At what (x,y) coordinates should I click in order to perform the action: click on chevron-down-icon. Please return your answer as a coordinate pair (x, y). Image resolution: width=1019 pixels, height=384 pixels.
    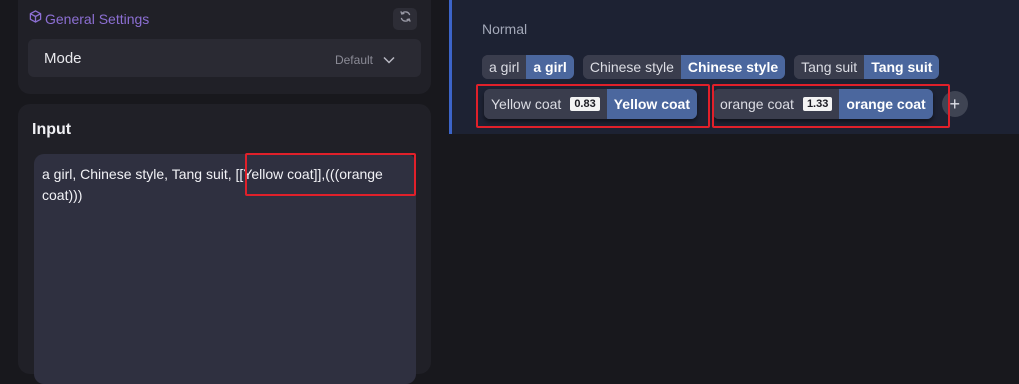
    Looking at the image, I should click on (389, 60).